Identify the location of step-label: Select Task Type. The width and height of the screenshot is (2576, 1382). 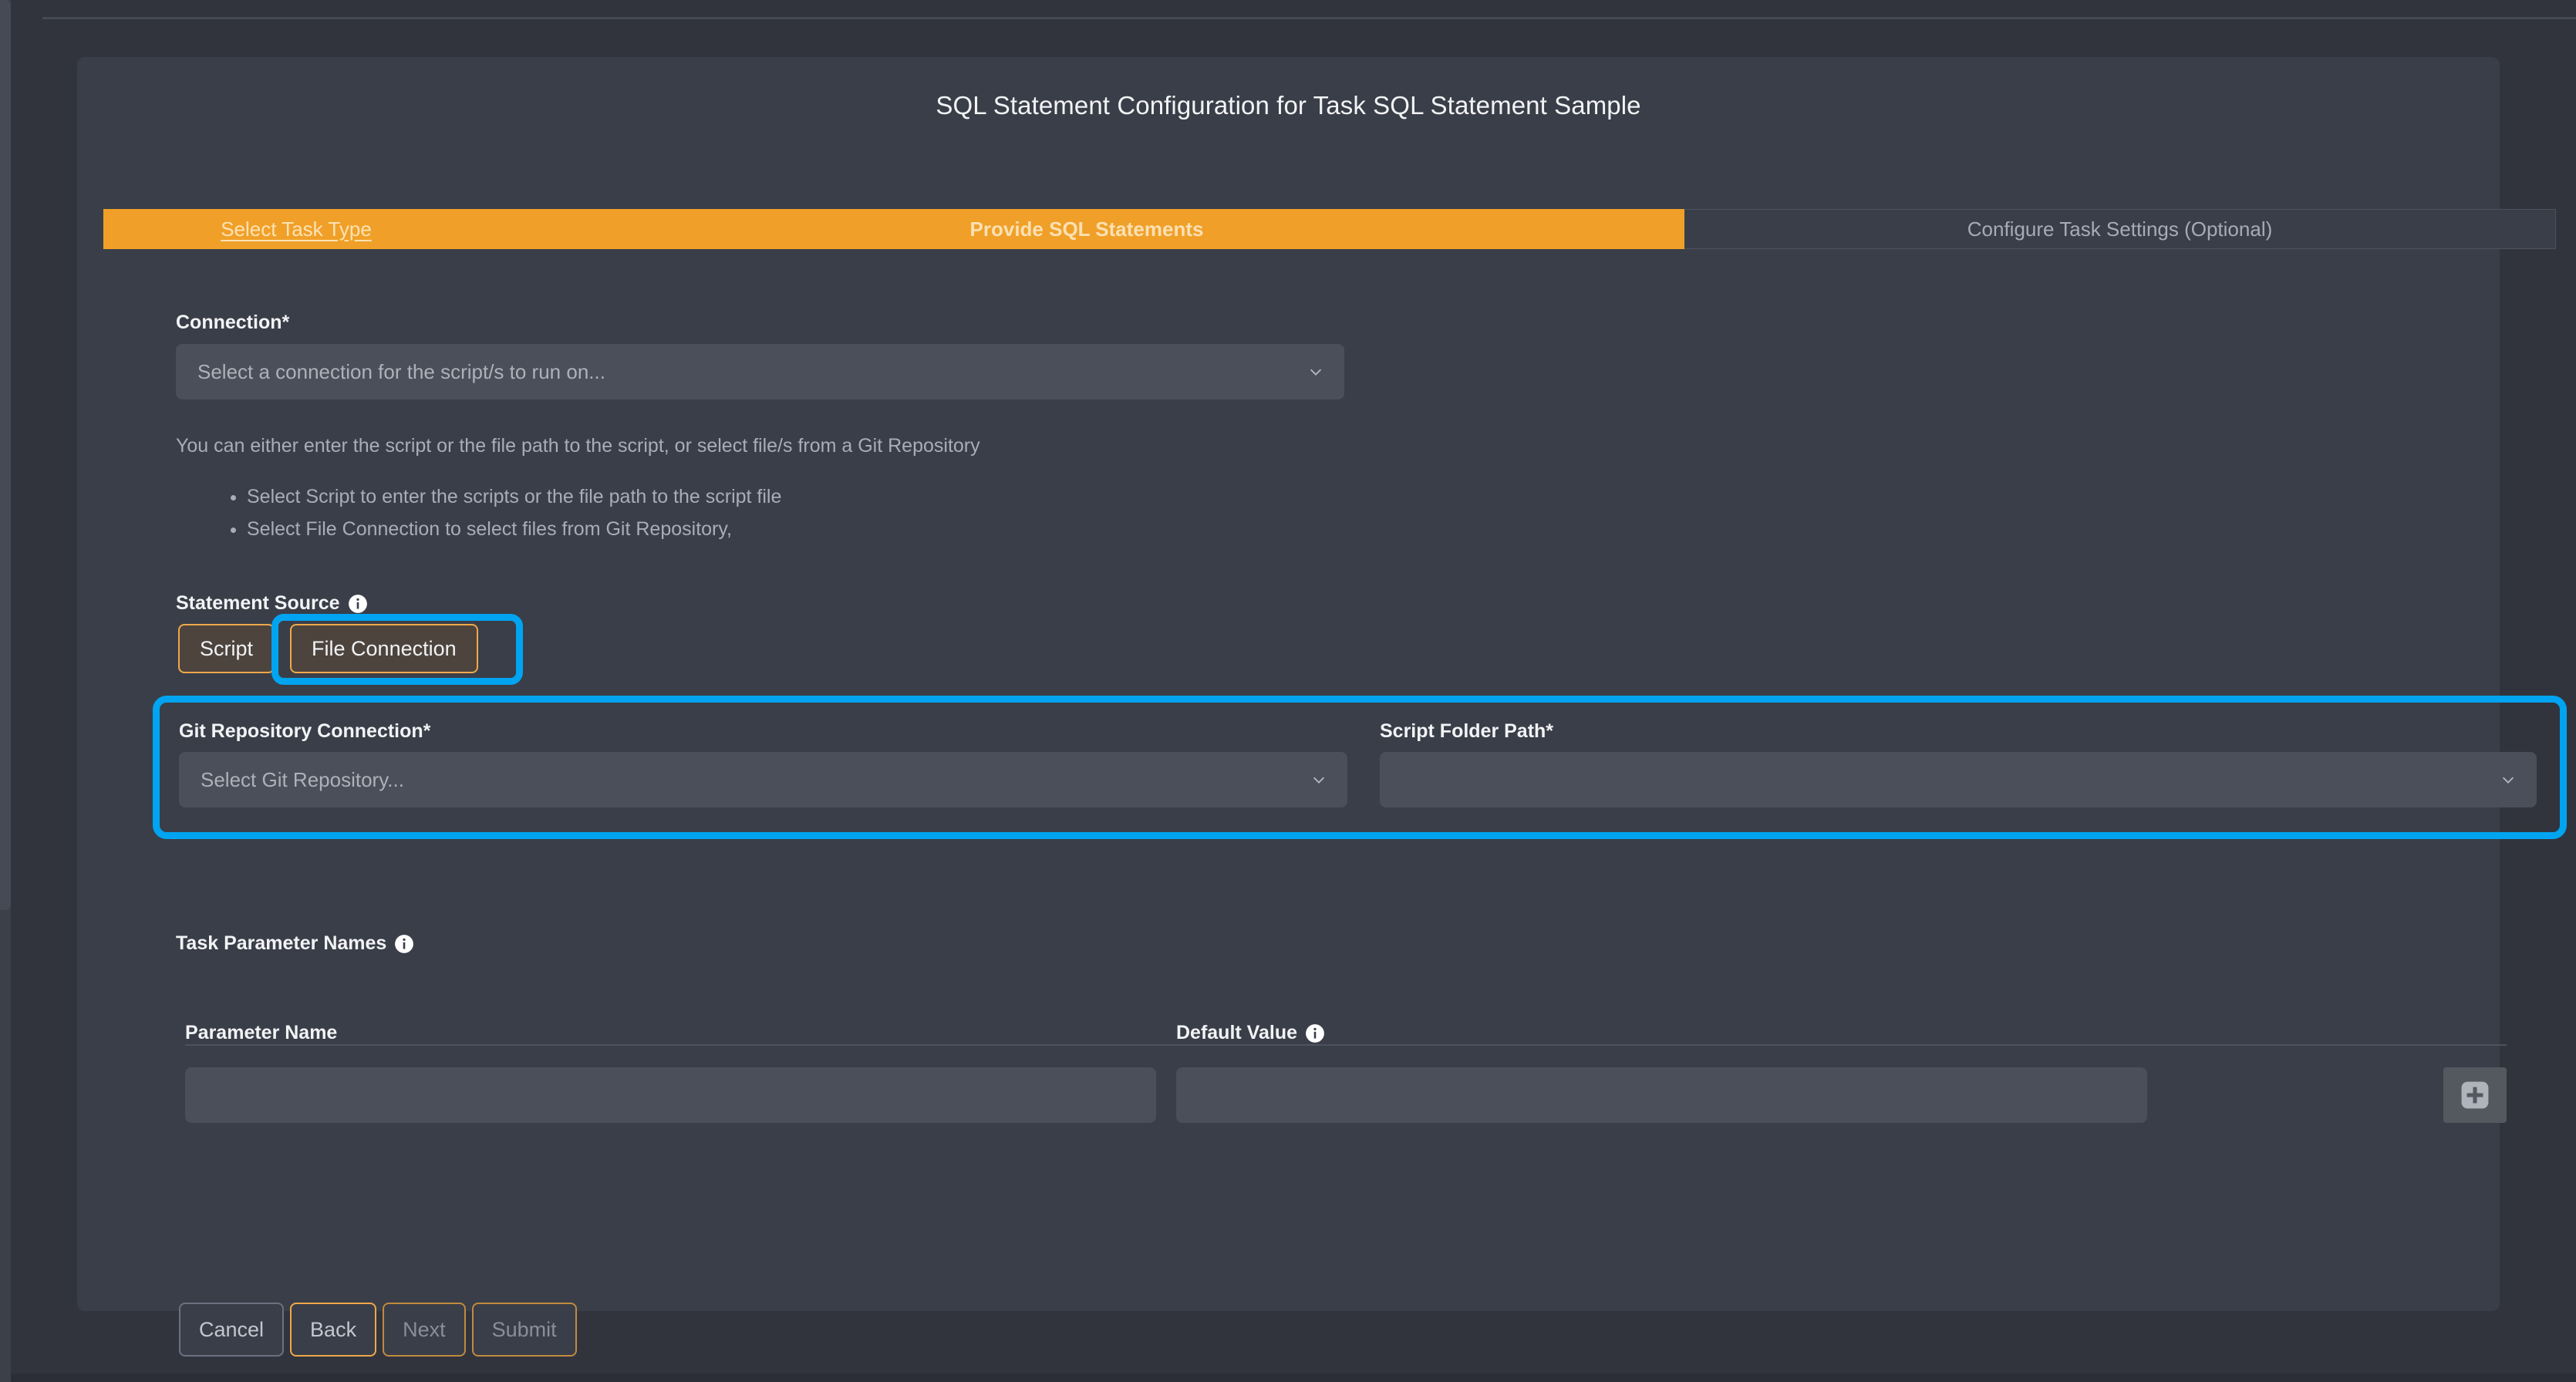
(296, 229).